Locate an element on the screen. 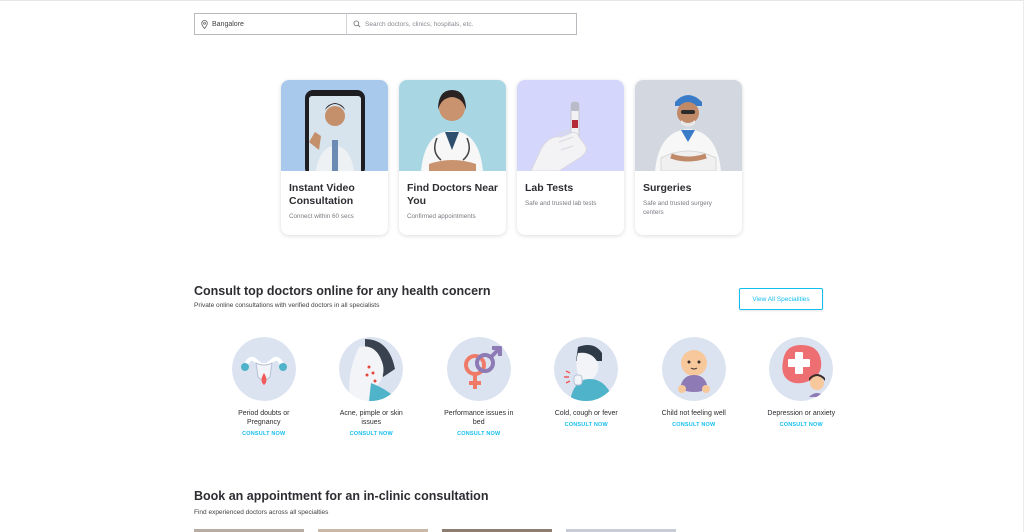 This screenshot has width=1024, height=532. location-value: Bangalore is located at coordinates (228, 24).